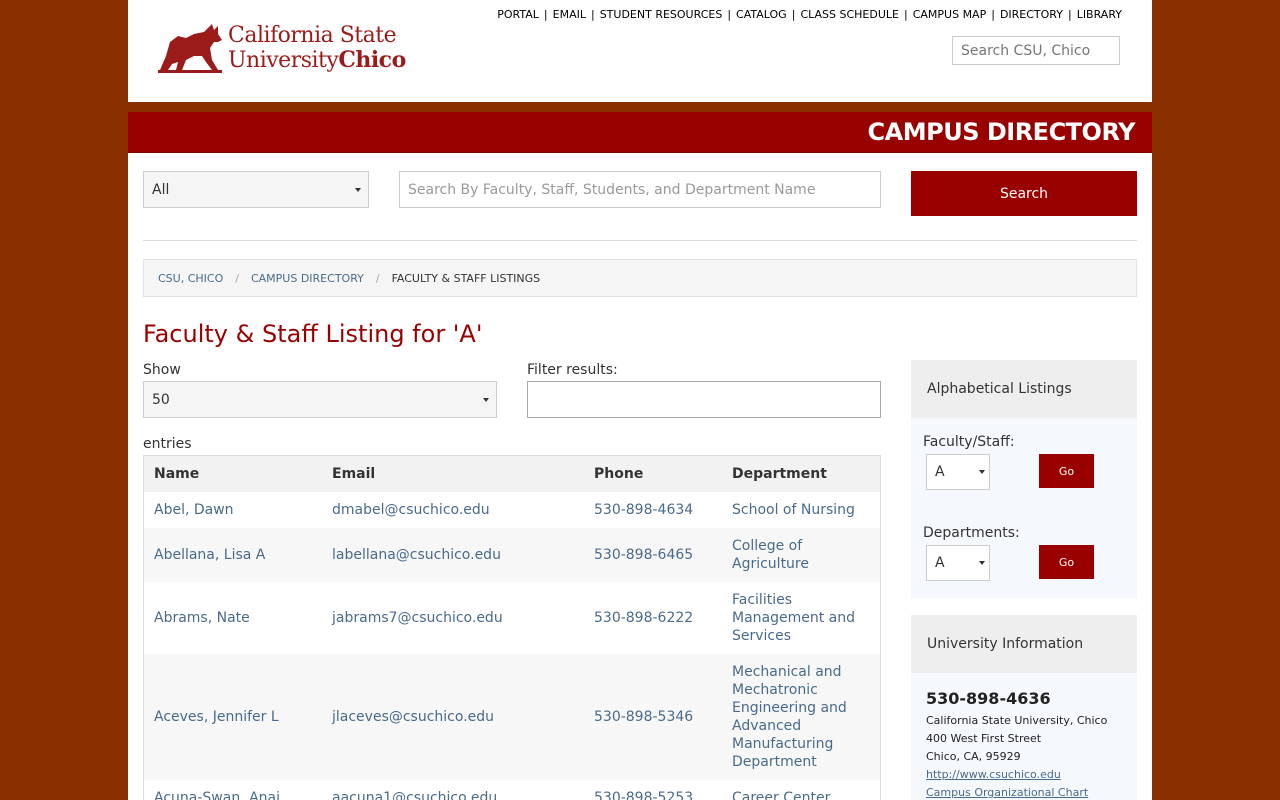 This screenshot has width=1280, height=800. What do you see at coordinates (453, 510) in the screenshot?
I see `cell-email: dmabel@csuchico.edu` at bounding box center [453, 510].